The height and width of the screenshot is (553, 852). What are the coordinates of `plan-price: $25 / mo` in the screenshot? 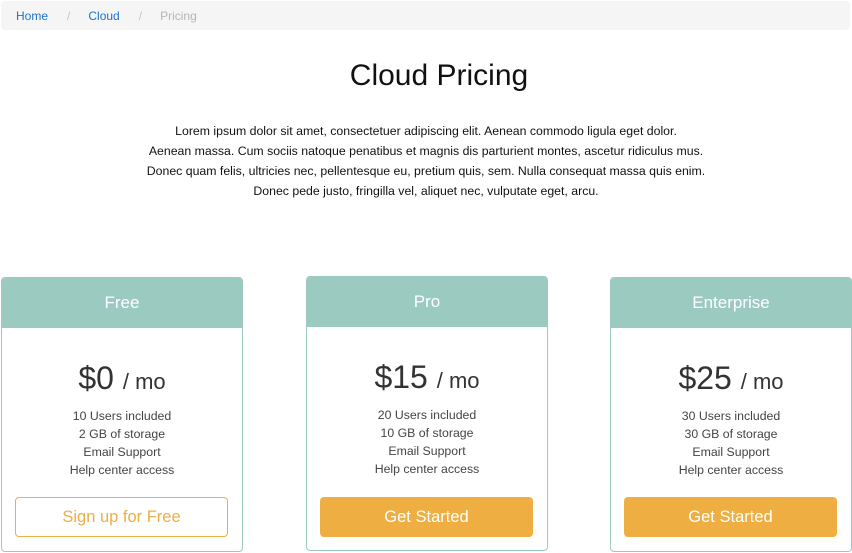 It's located at (731, 380).